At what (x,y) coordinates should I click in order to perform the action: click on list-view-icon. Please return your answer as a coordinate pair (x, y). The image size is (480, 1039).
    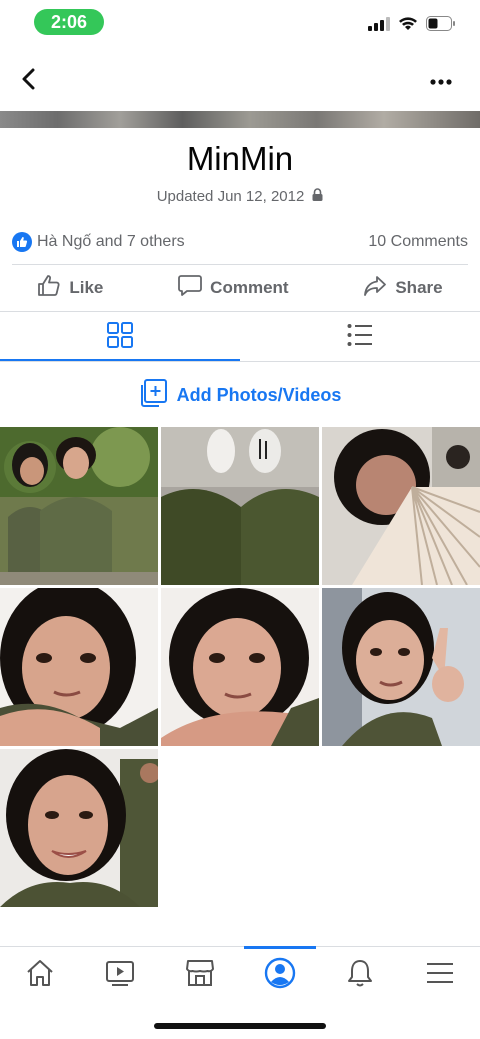
    Looking at the image, I should click on (360, 337).